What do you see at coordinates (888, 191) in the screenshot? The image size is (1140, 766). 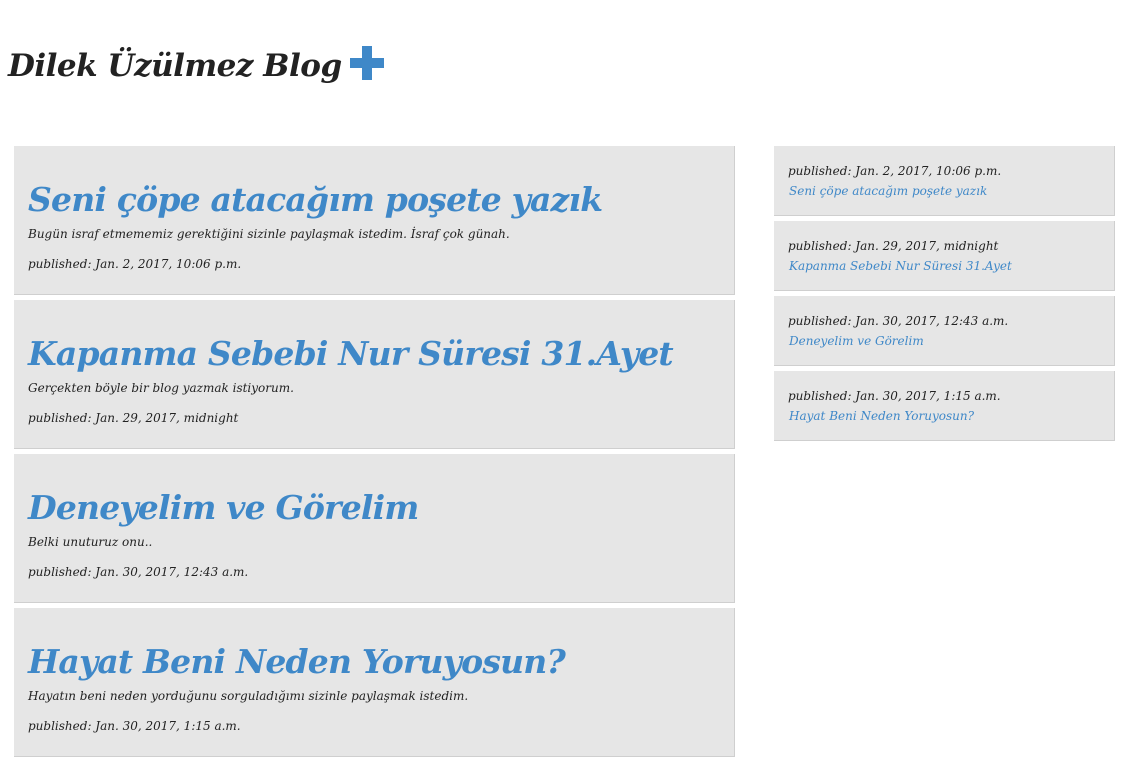 I see `sidebar-post-link: Seni çöpe atacağım poşete yazık` at bounding box center [888, 191].